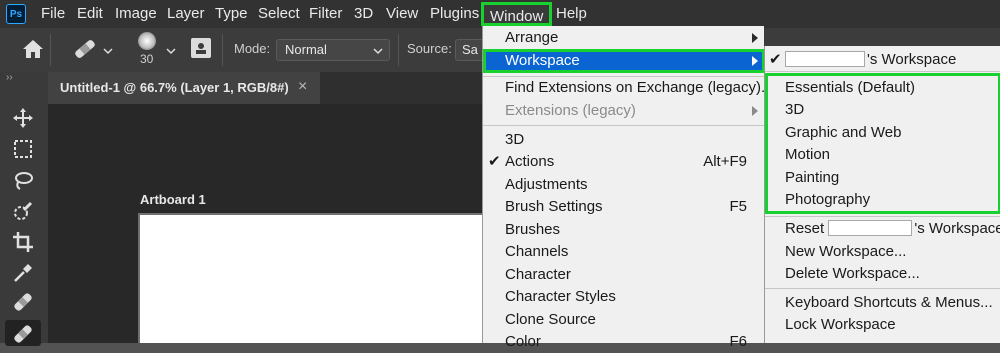  Describe the element at coordinates (302, 87) in the screenshot. I see `close-icon: ×` at that location.